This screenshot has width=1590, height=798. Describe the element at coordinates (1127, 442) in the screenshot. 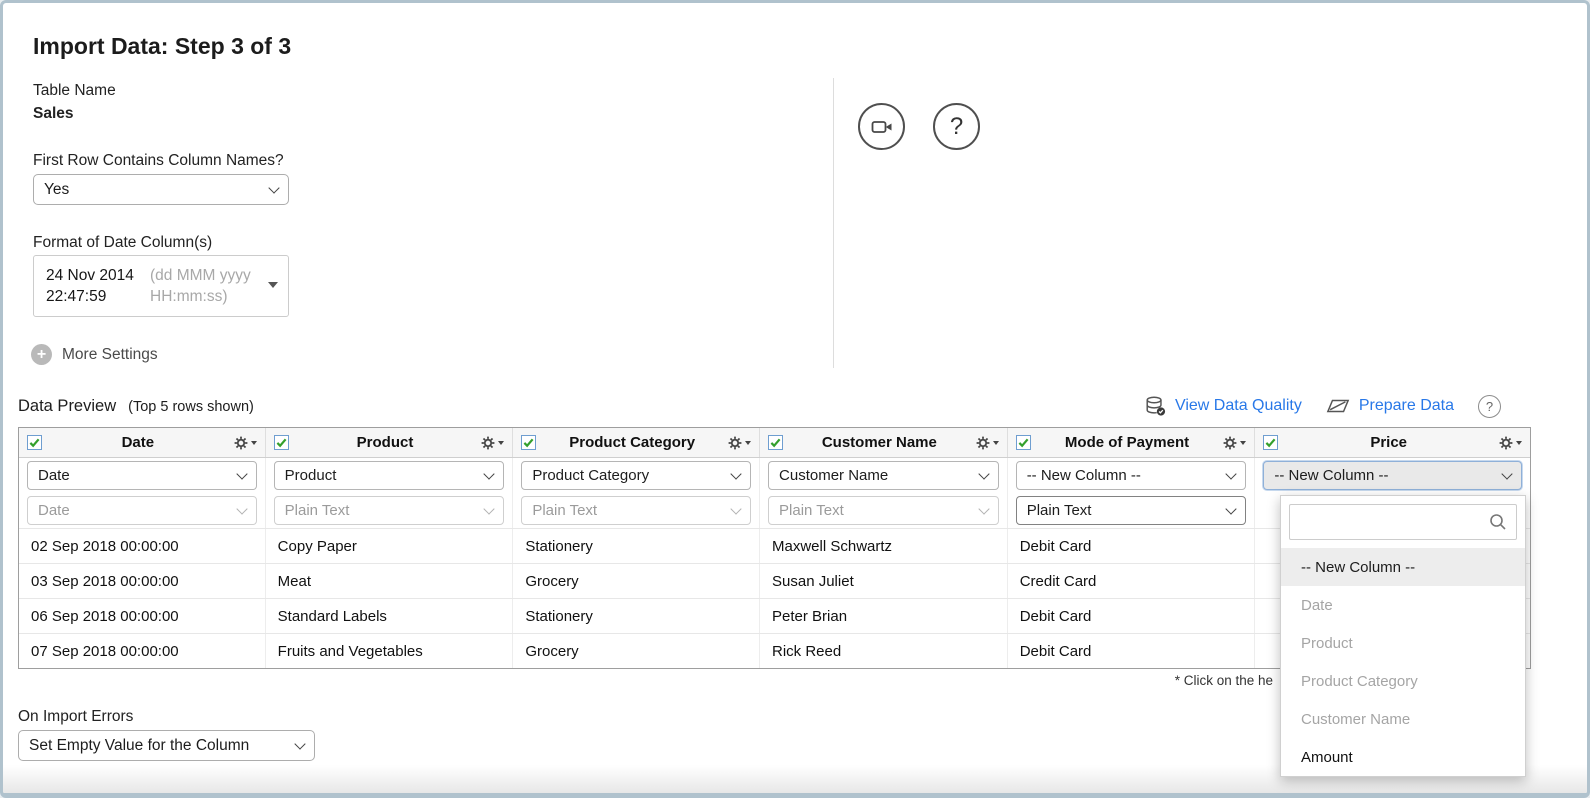

I see `column-title: Mode of Payment` at that location.